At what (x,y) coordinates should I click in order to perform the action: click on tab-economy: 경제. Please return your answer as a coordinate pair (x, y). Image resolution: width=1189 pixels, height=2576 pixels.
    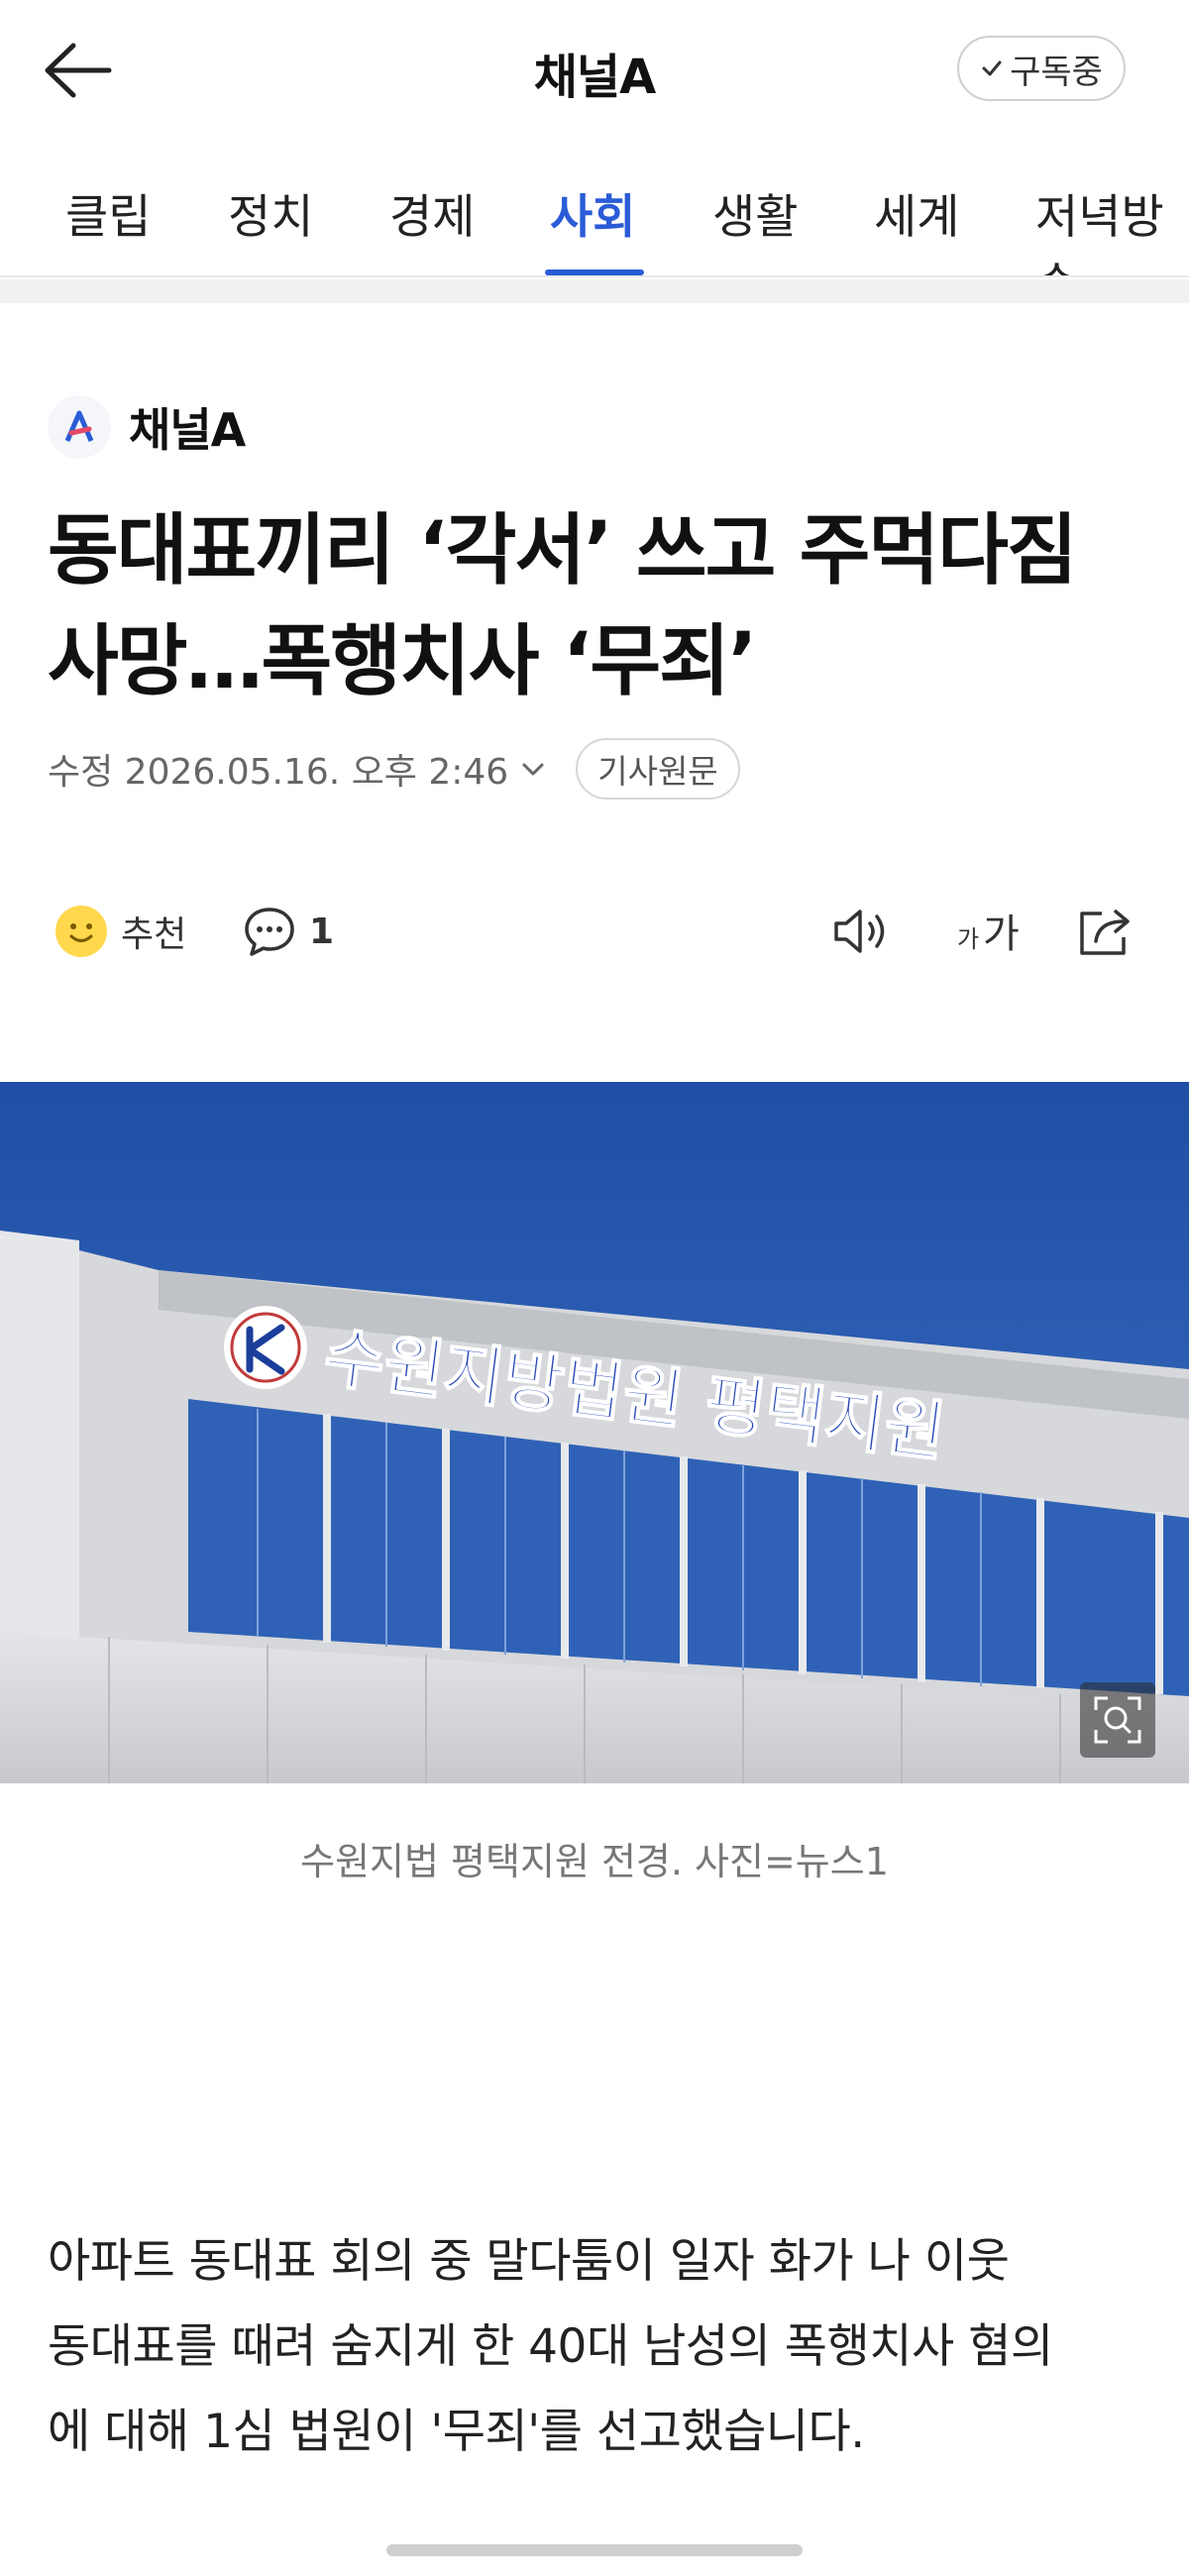
    Looking at the image, I should click on (432, 212).